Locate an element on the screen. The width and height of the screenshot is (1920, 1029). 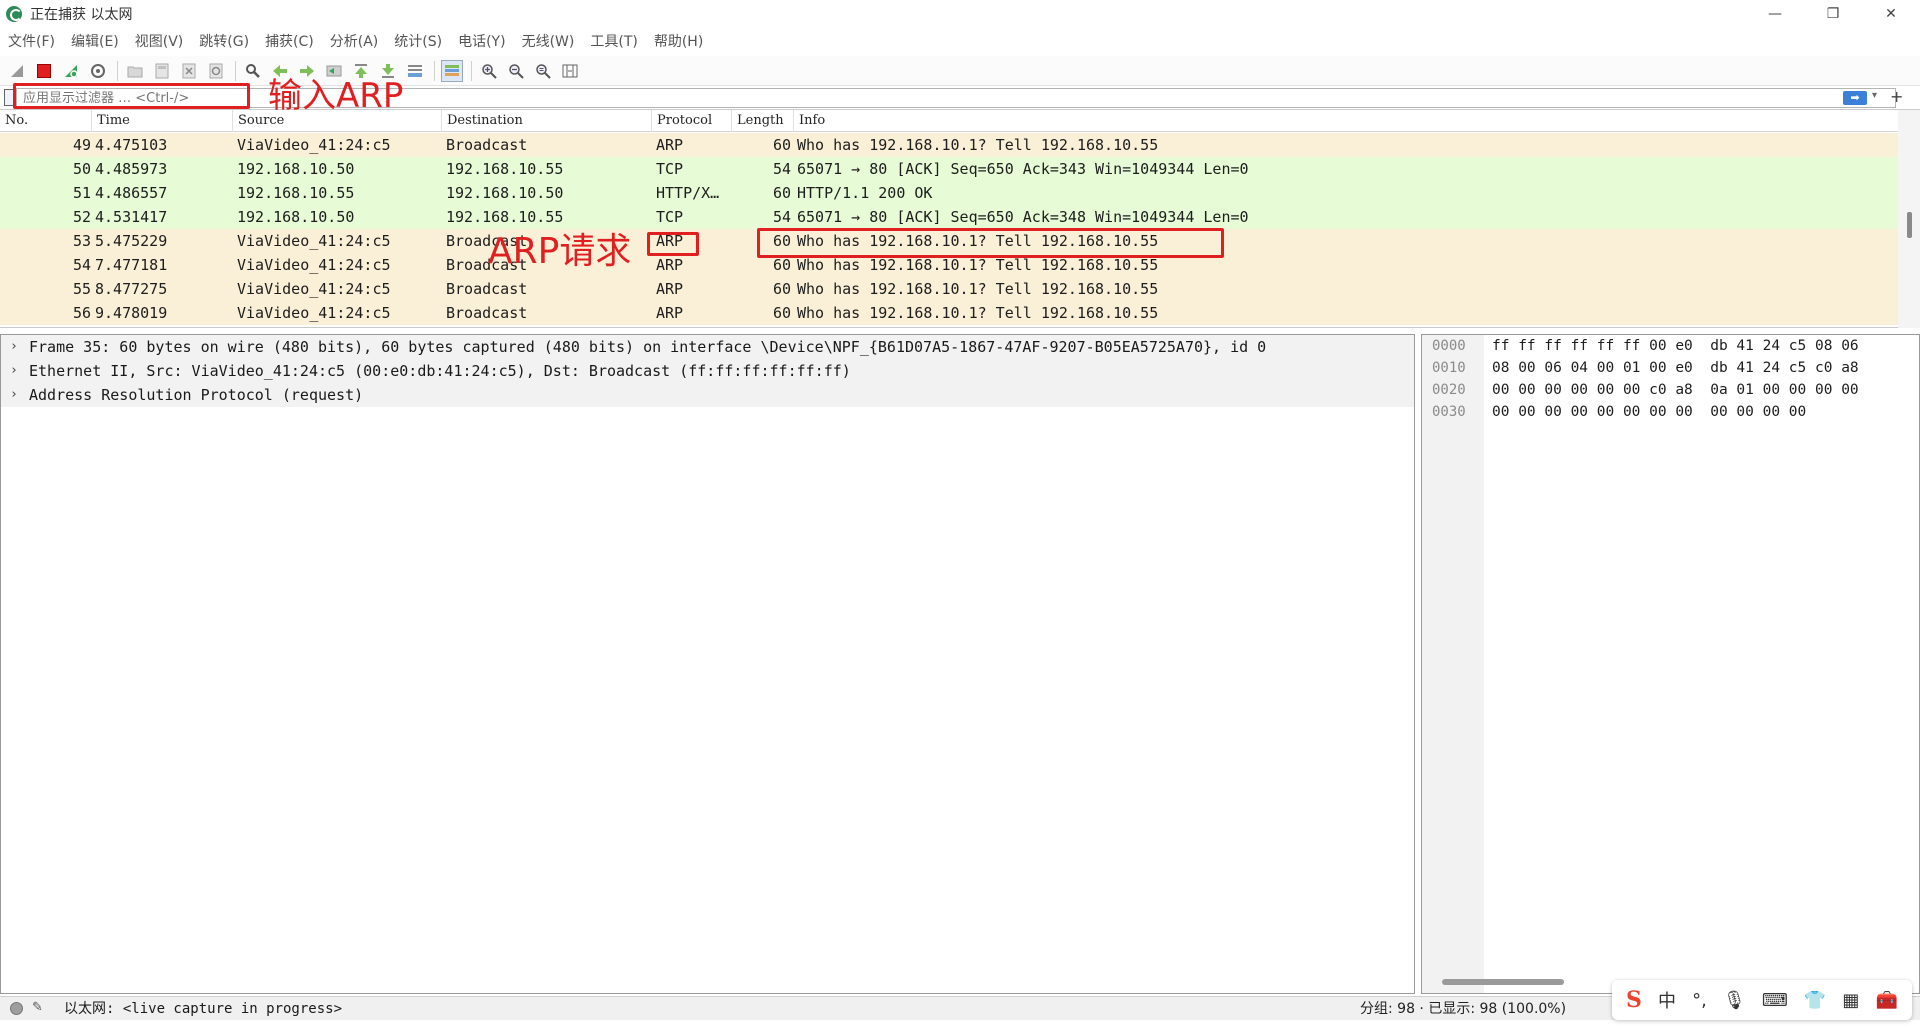
cell-protocol: TCP is located at coordinates (670, 169).